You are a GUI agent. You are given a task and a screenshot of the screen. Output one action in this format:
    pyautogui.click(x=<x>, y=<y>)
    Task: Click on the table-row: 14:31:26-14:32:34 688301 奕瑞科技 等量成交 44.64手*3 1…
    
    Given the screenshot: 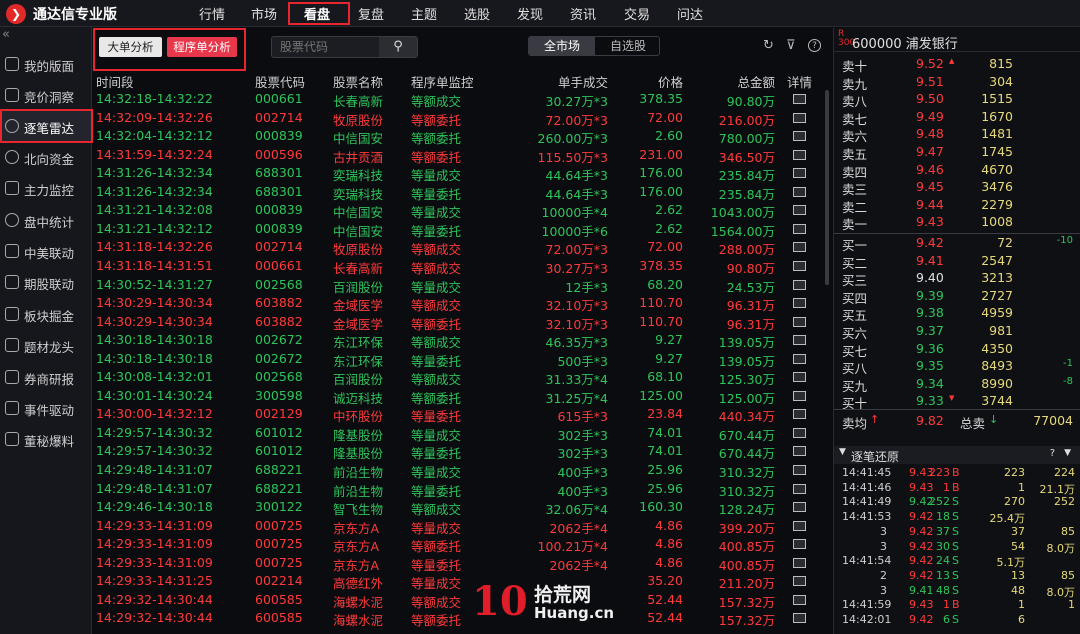 What is the action you would take?
    pyautogui.click(x=462, y=173)
    